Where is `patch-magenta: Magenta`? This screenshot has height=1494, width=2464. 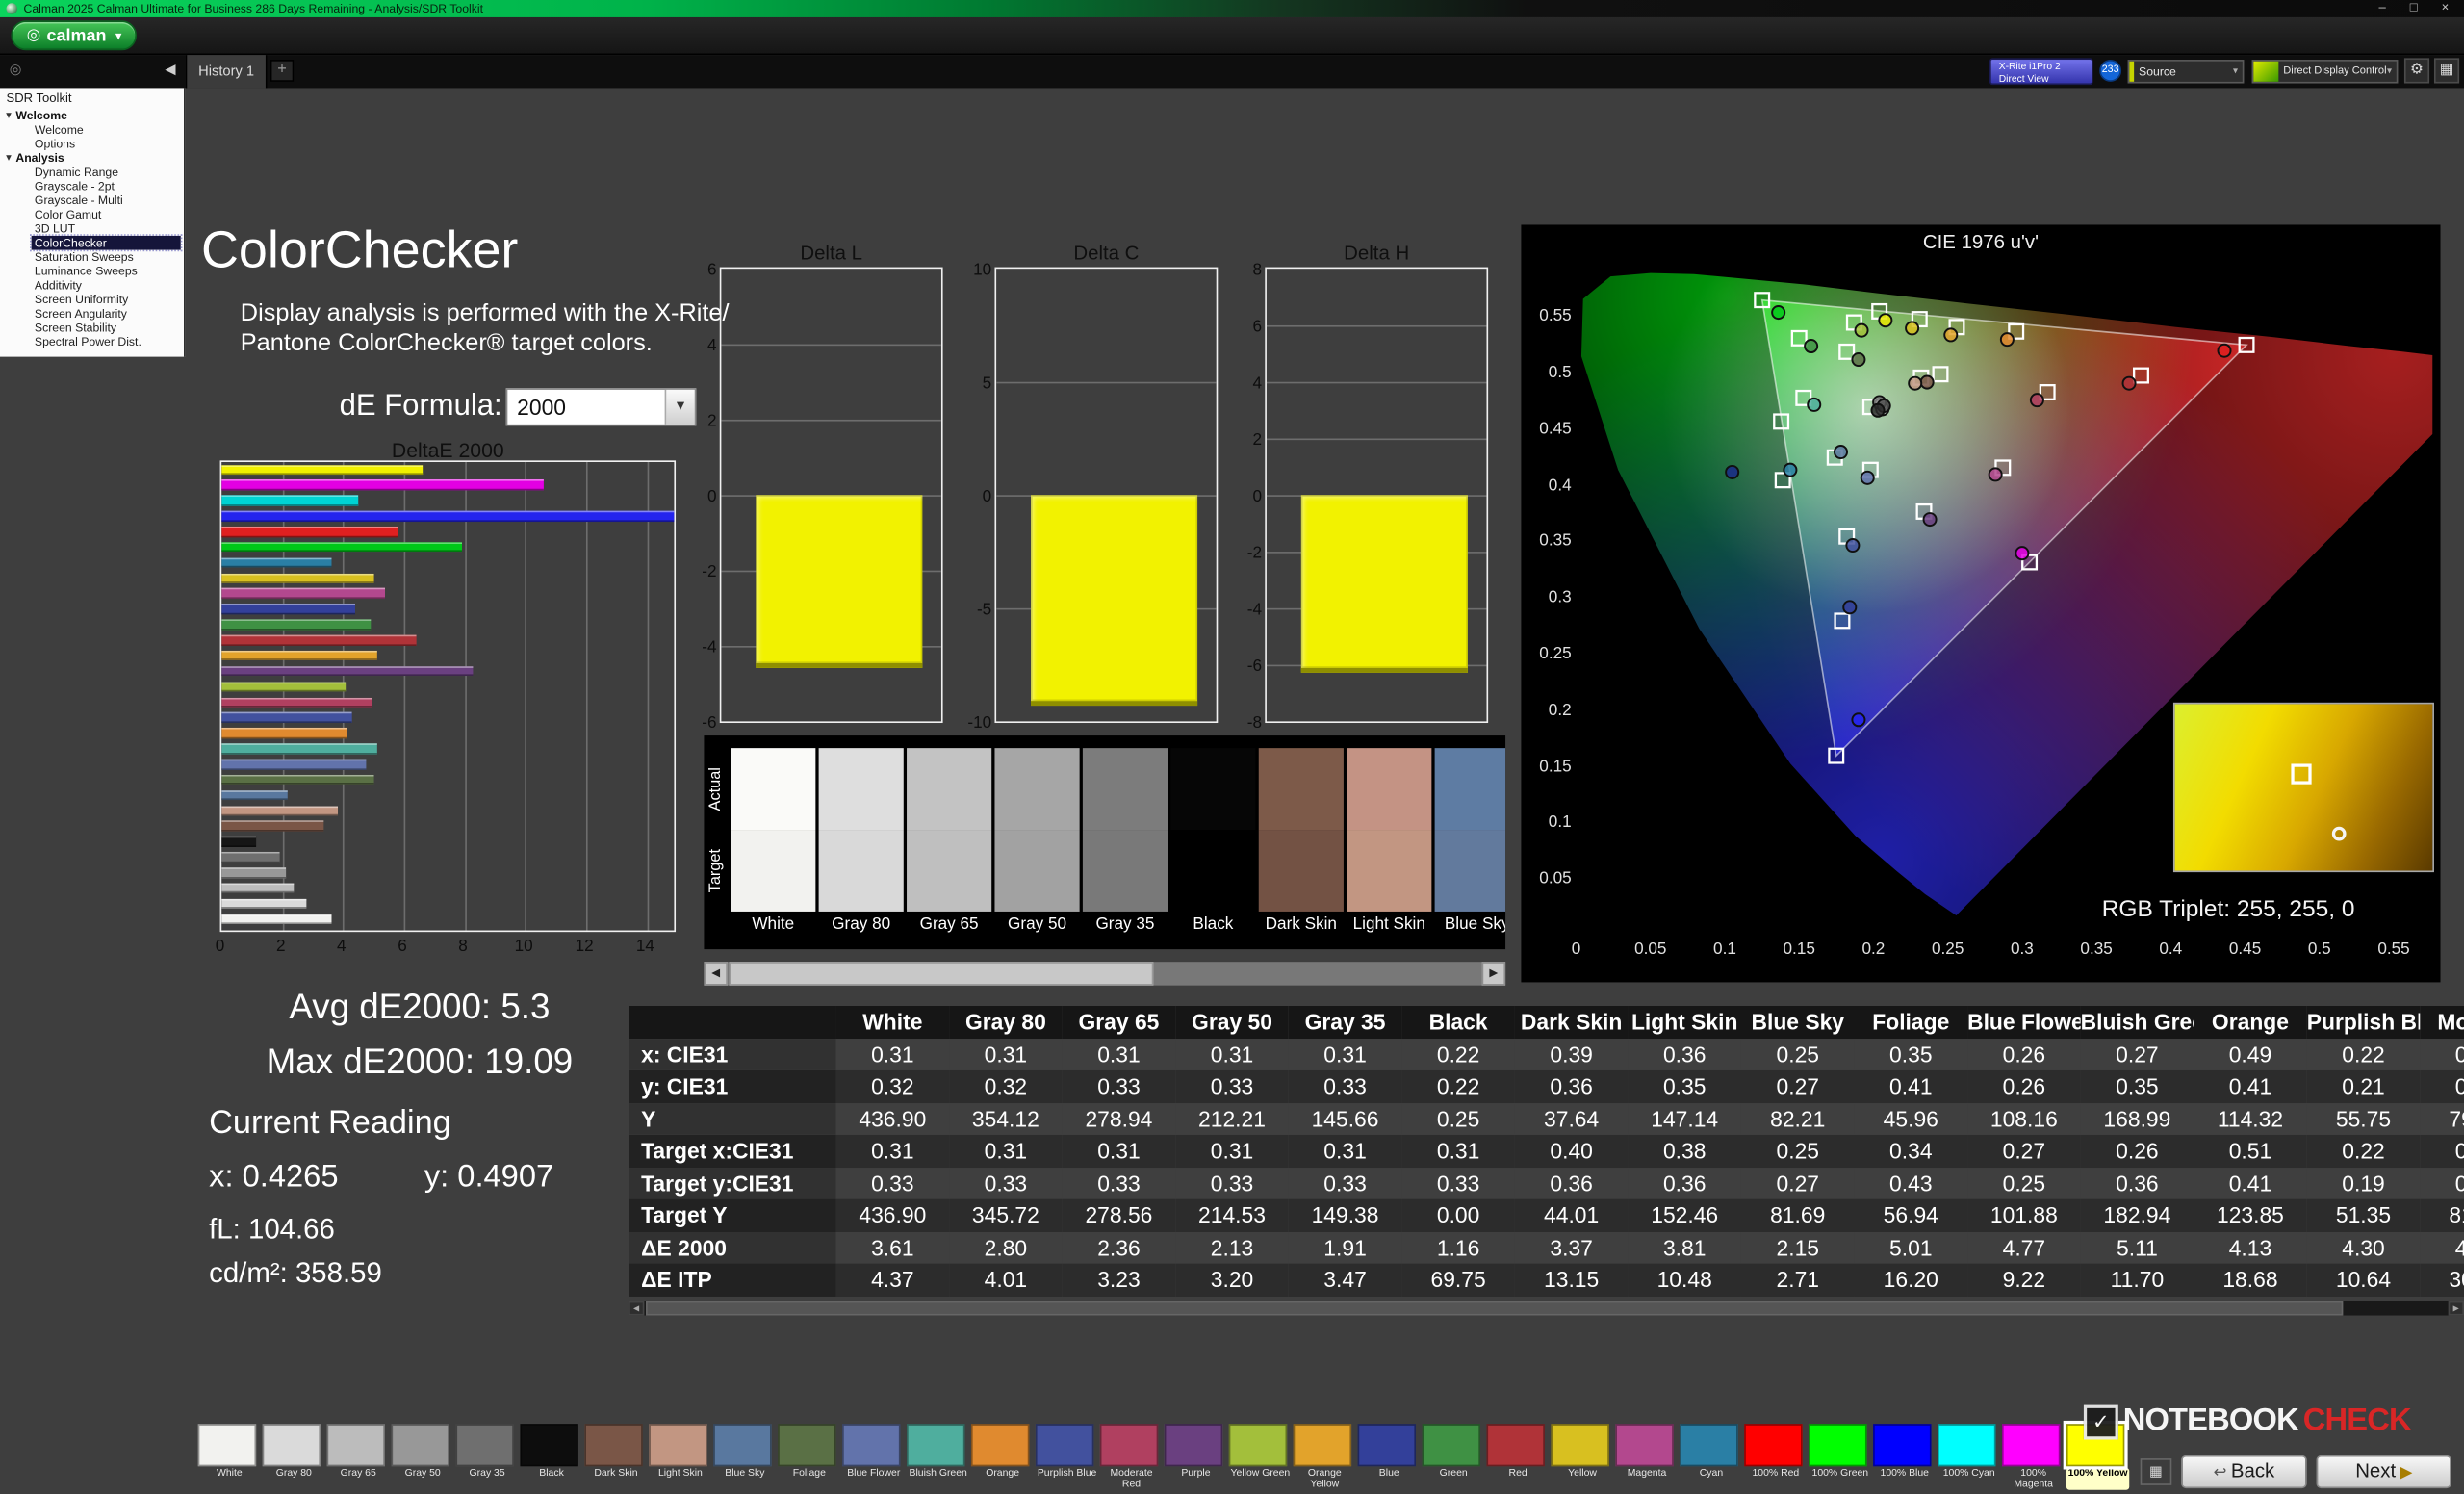
patch-magenta: Magenta is located at coordinates (1647, 1457).